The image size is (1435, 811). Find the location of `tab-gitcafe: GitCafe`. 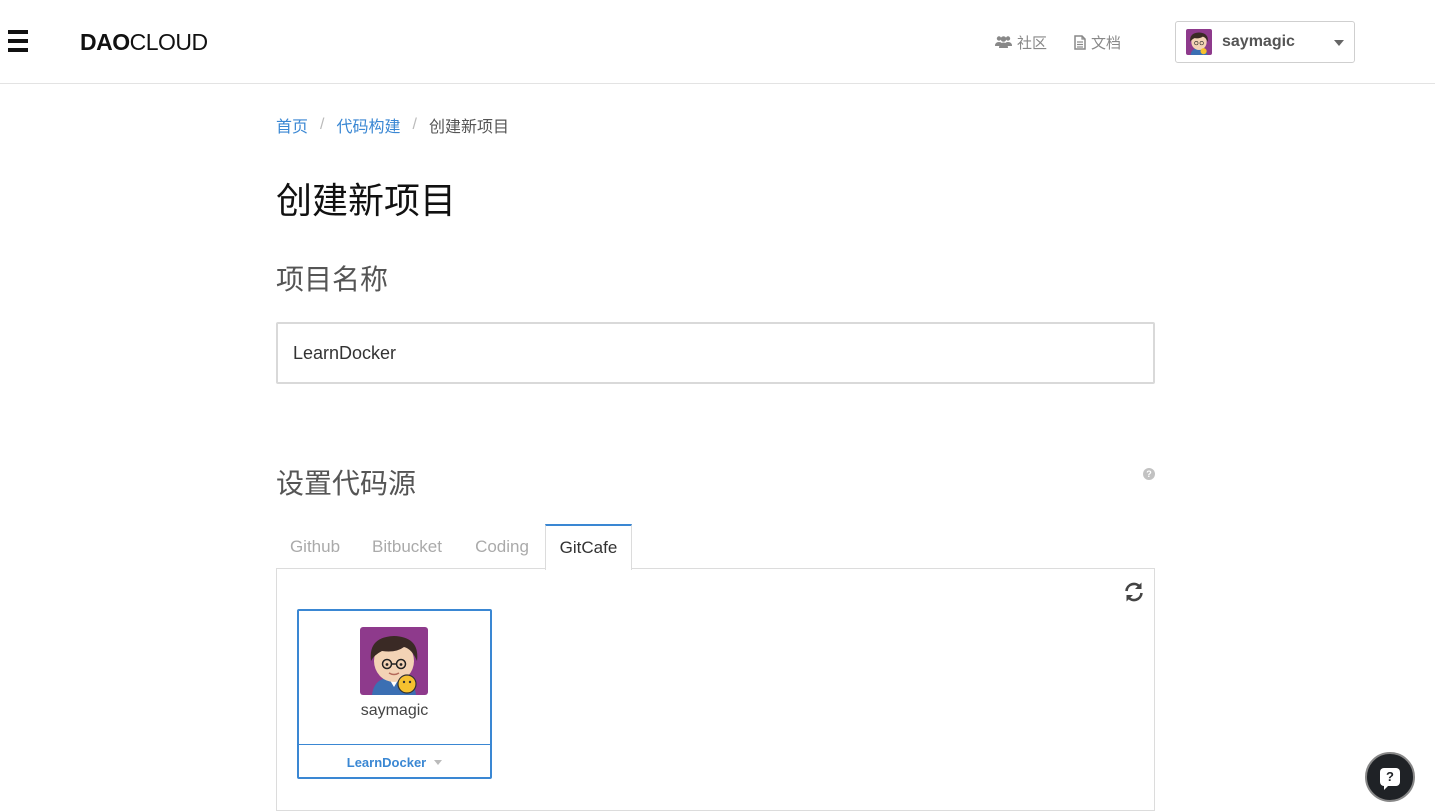

tab-gitcafe: GitCafe is located at coordinates (588, 547).